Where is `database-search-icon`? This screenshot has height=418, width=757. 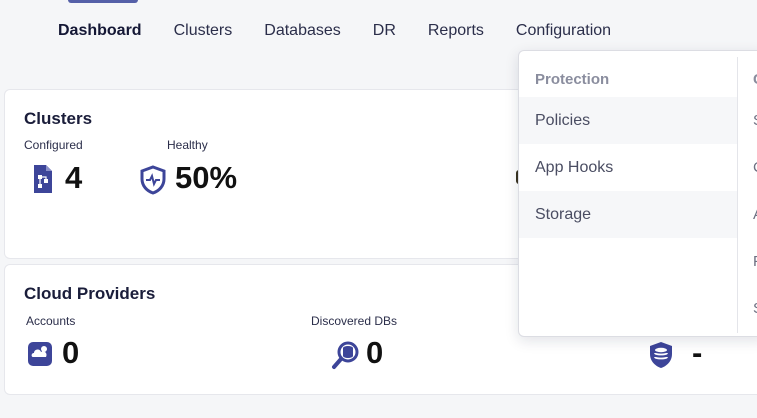
database-search-icon is located at coordinates (345, 355).